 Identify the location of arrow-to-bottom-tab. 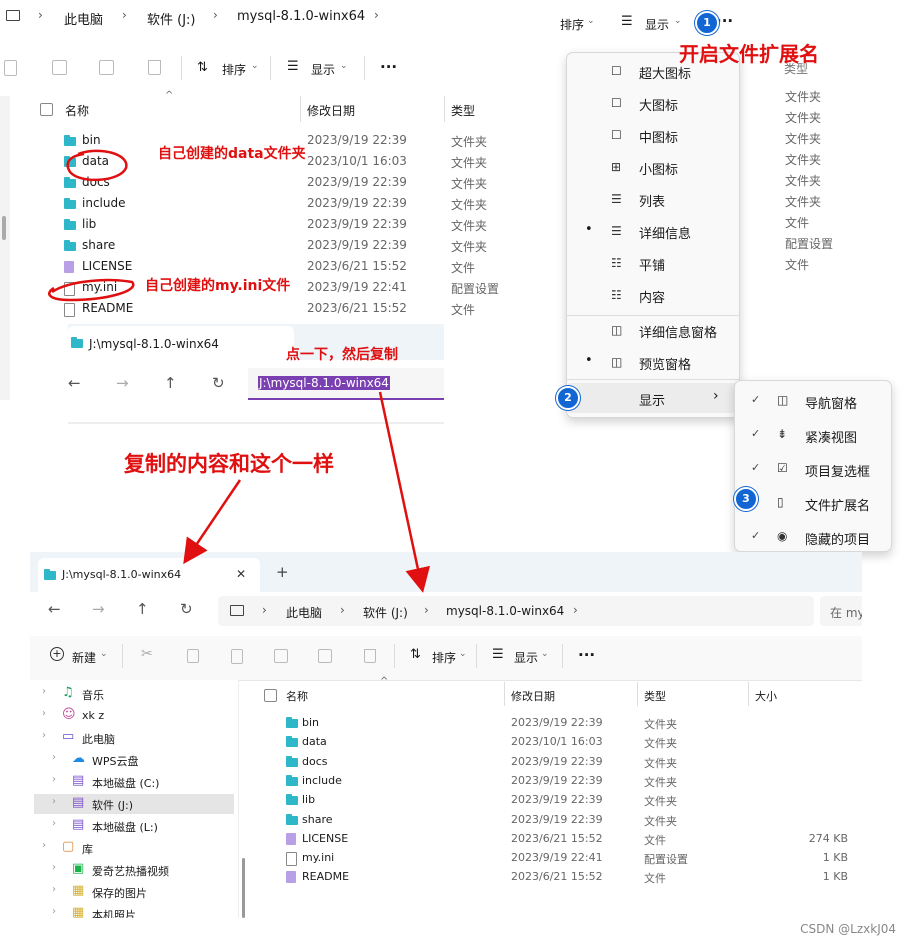
(212, 522).